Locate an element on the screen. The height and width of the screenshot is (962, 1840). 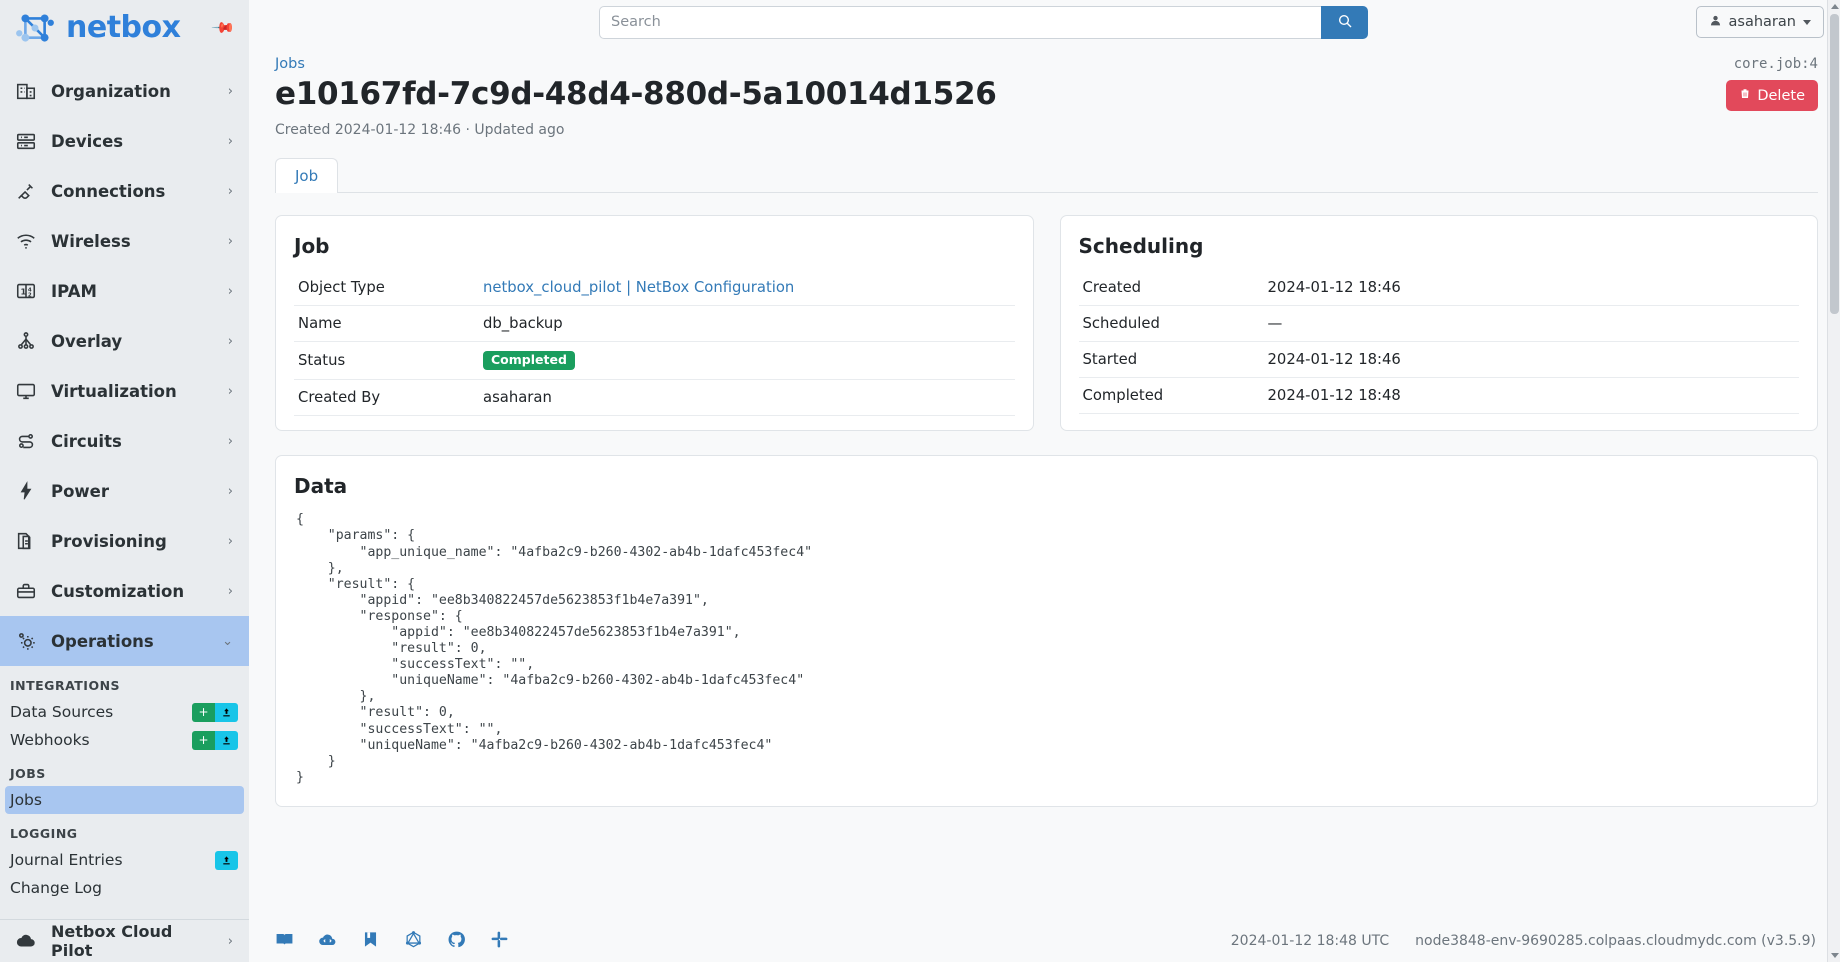
row-value: 2024-01-12 18:48 is located at coordinates (1531, 395).